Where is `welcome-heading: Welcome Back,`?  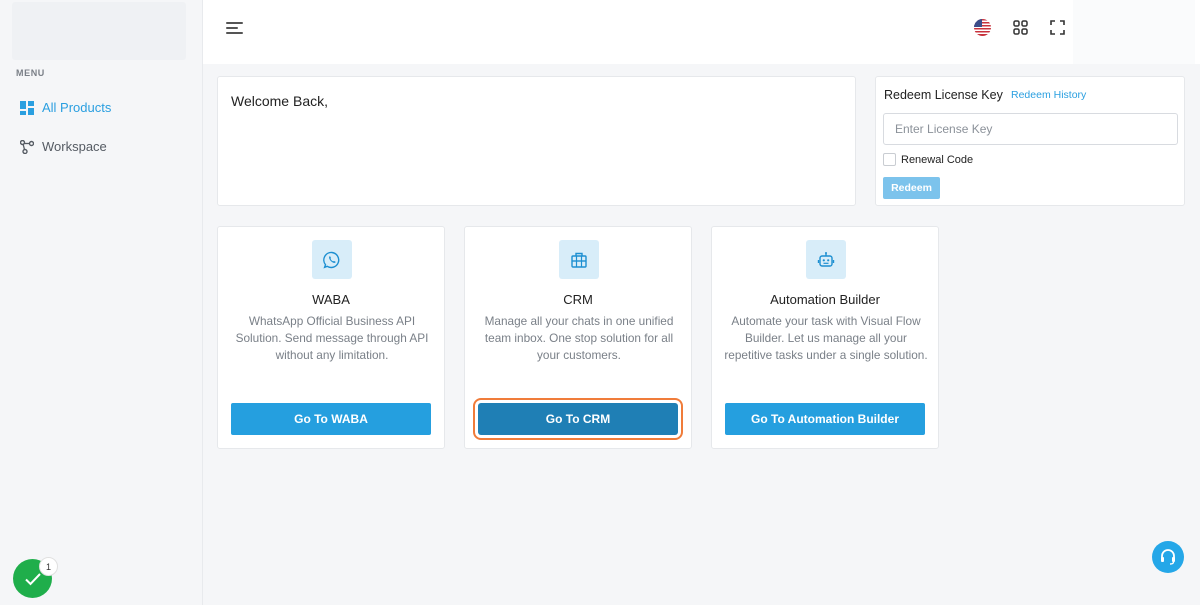 welcome-heading: Welcome Back, is located at coordinates (279, 101).